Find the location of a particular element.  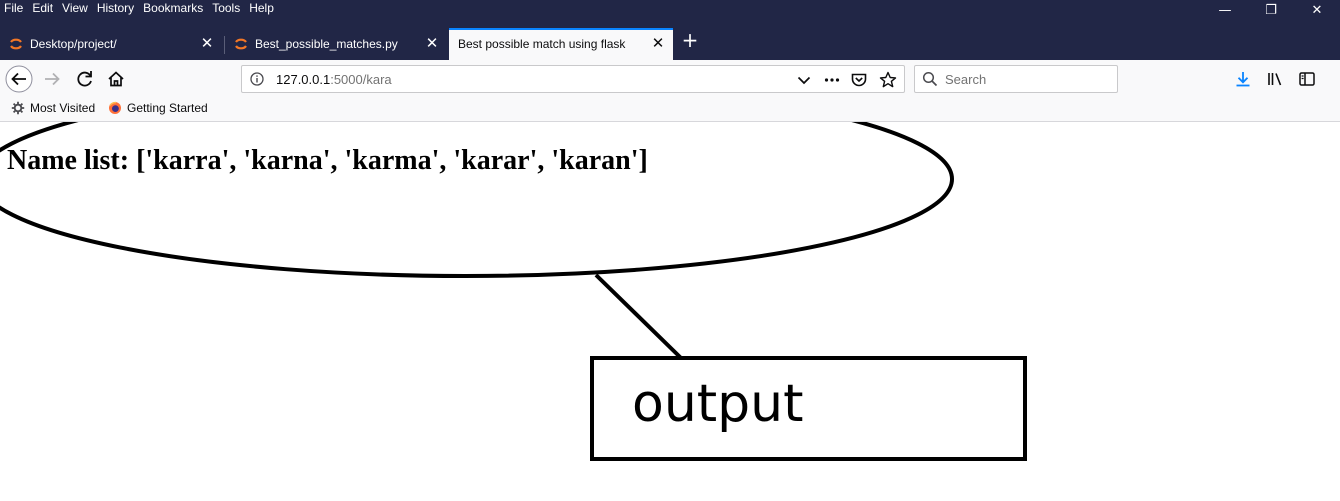

url-text: 127.0.0.1:5000/kara is located at coordinates (334, 79).